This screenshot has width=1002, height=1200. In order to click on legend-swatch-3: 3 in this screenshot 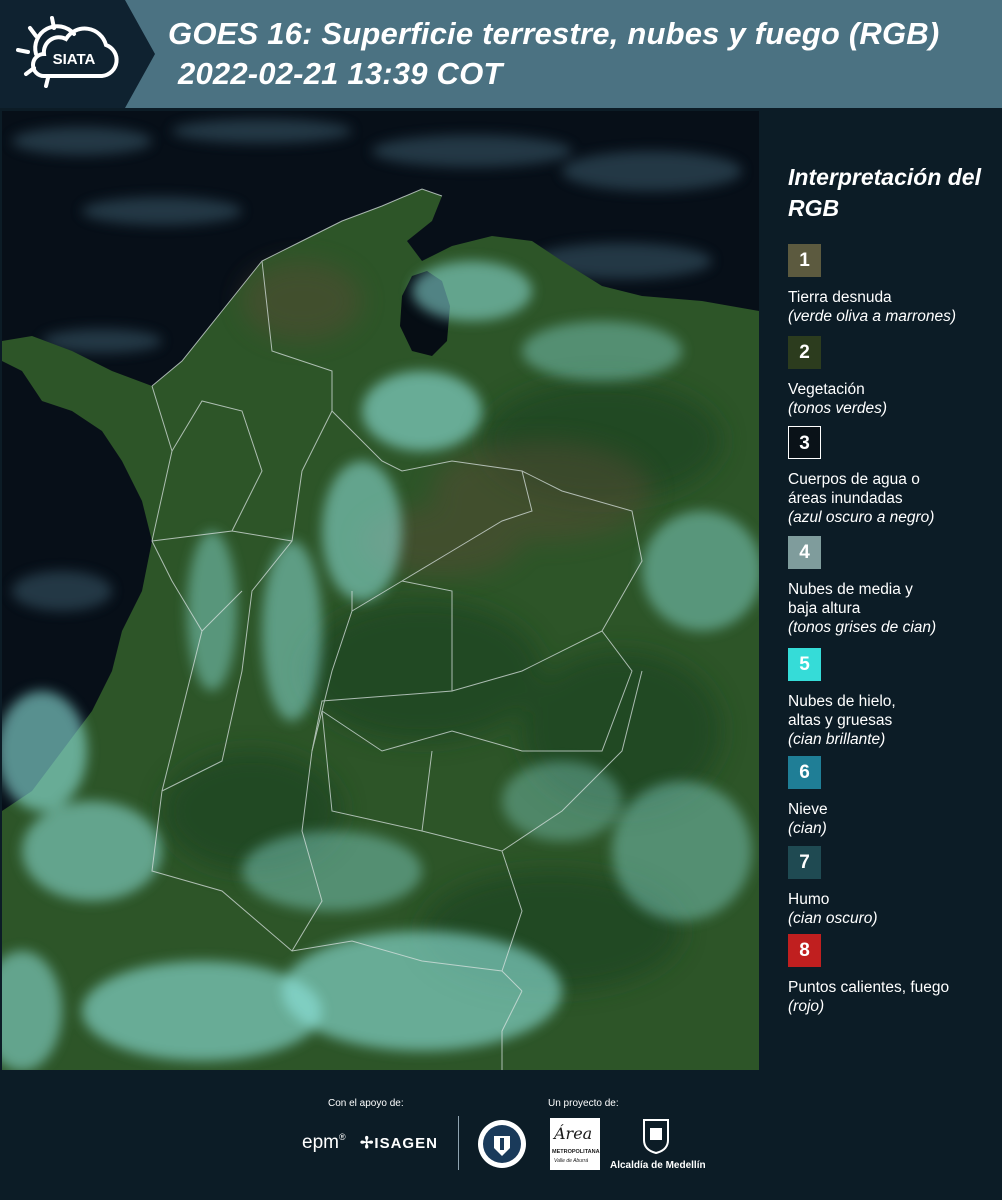, I will do `click(804, 442)`.